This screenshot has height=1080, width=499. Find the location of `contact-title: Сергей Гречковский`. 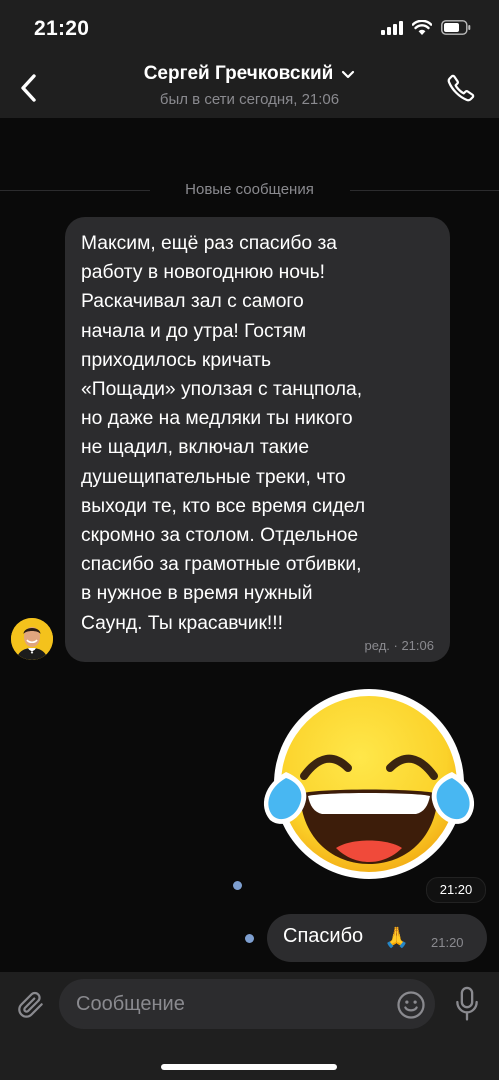

contact-title: Сергей Гречковский is located at coordinates (250, 74).